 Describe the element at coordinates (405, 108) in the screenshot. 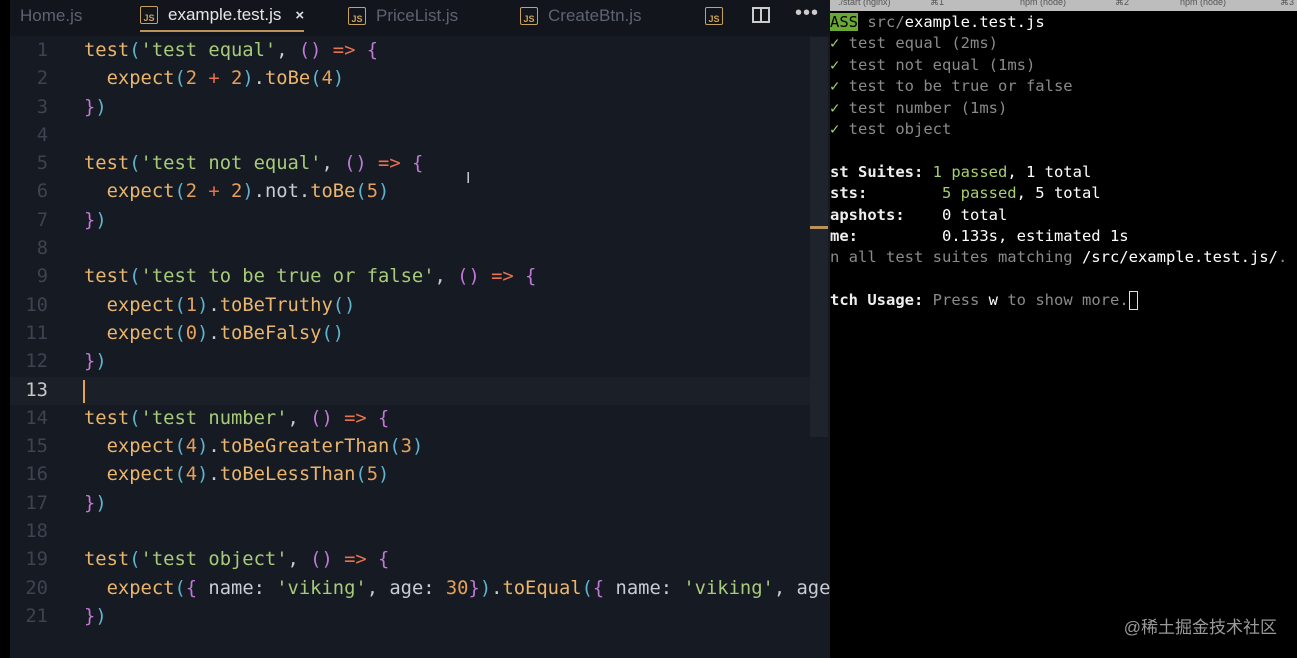

I see `code-line: 3})` at that location.